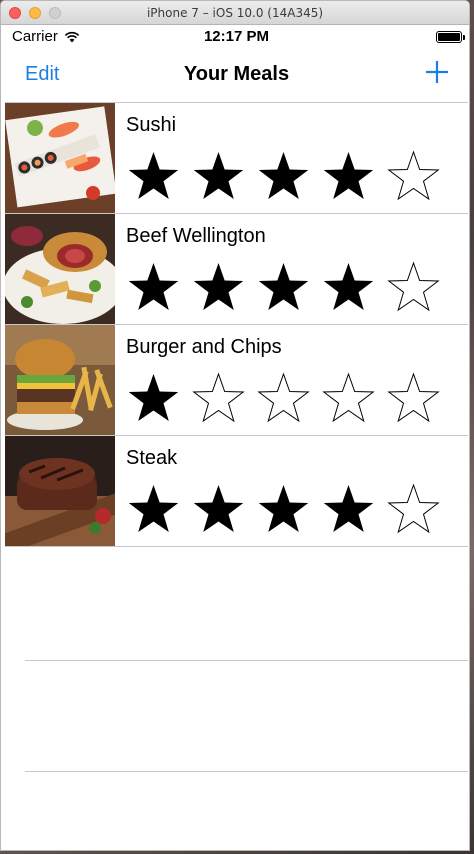 This screenshot has height=854, width=474. What do you see at coordinates (204, 347) in the screenshot?
I see `meal-name-label: Burger and Chips` at bounding box center [204, 347].